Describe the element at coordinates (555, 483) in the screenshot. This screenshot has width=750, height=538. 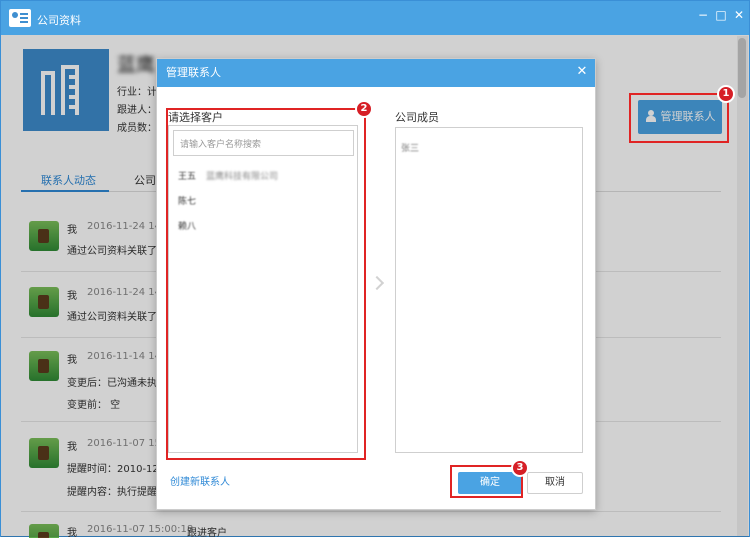
I see `cancel-button: 取消` at that location.